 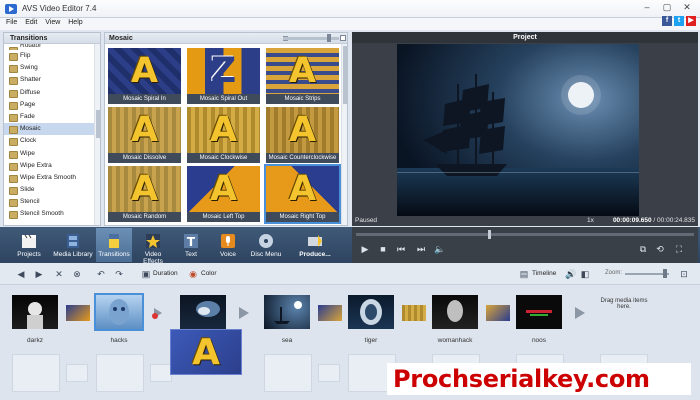 What do you see at coordinates (119, 274) in the screenshot?
I see `redo-icon: ↷` at bounding box center [119, 274].